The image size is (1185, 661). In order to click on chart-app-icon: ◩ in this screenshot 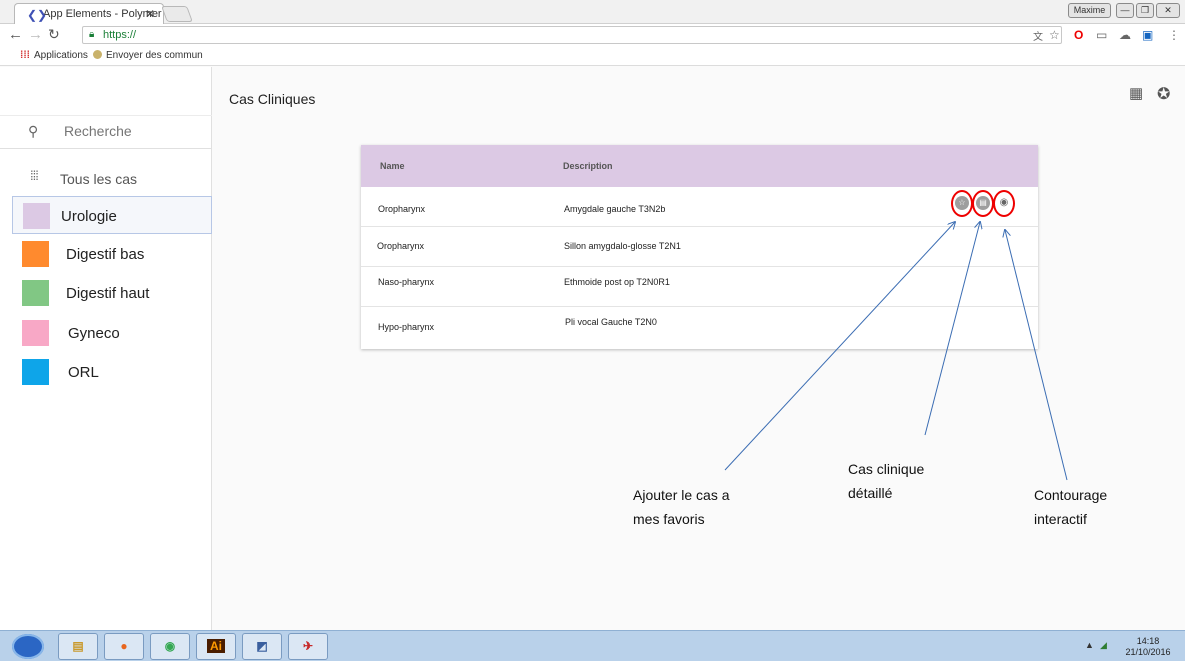, I will do `click(262, 646)`.